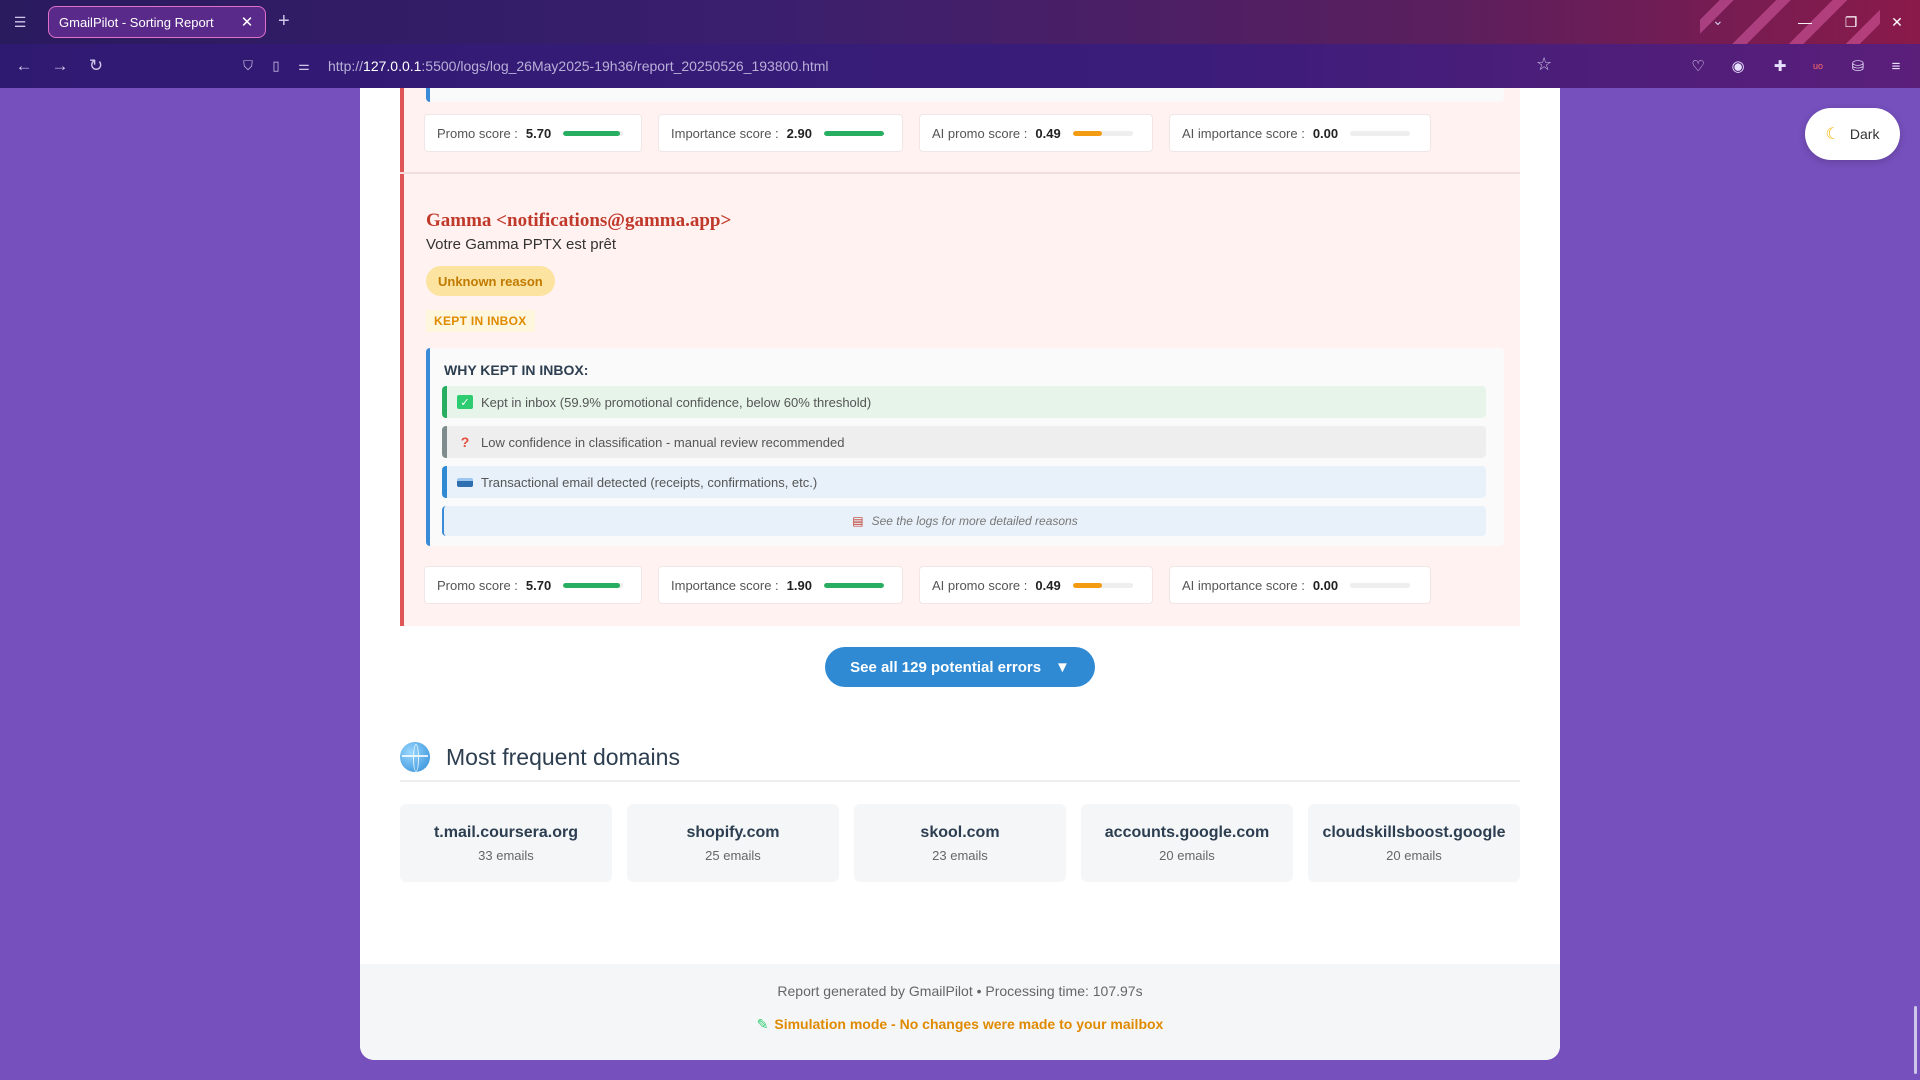 Image resolution: width=1920 pixels, height=1080 pixels. I want to click on scrollbar-thumb, so click(1915, 1040).